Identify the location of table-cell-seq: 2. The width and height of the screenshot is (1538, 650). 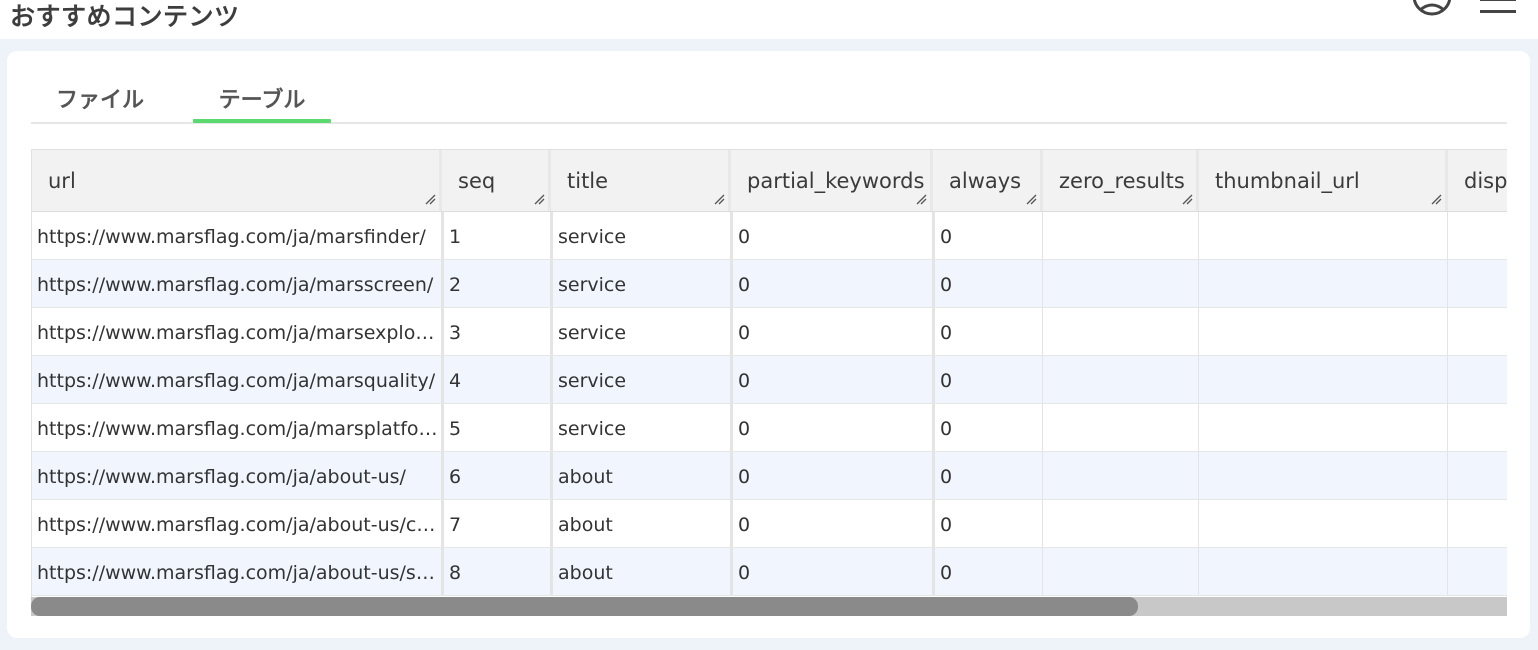
(496, 283).